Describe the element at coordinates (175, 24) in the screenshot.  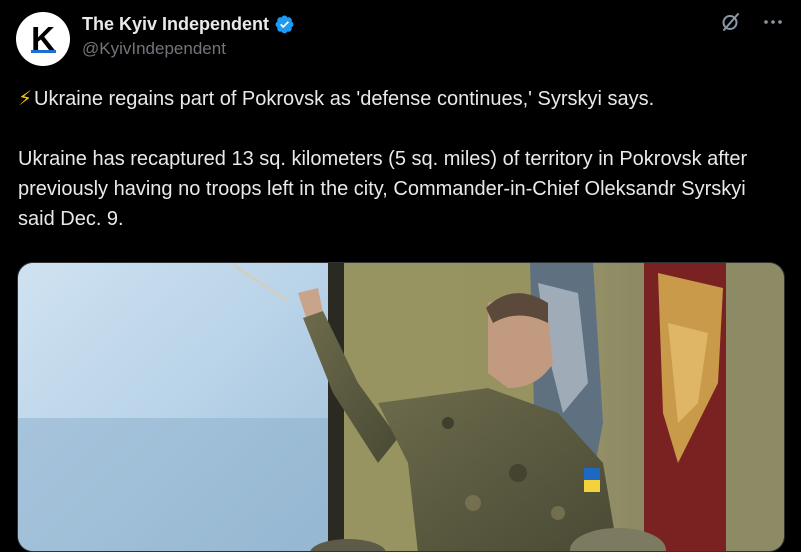
I see `display-name: The Kyiv Independent` at that location.